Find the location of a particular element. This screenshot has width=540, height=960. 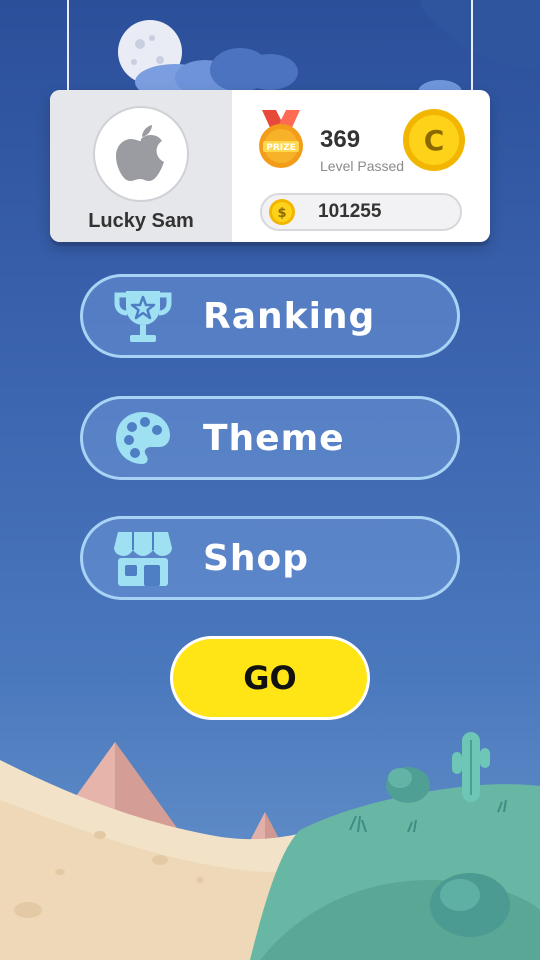

coin-icon: C is located at coordinates (434, 140).